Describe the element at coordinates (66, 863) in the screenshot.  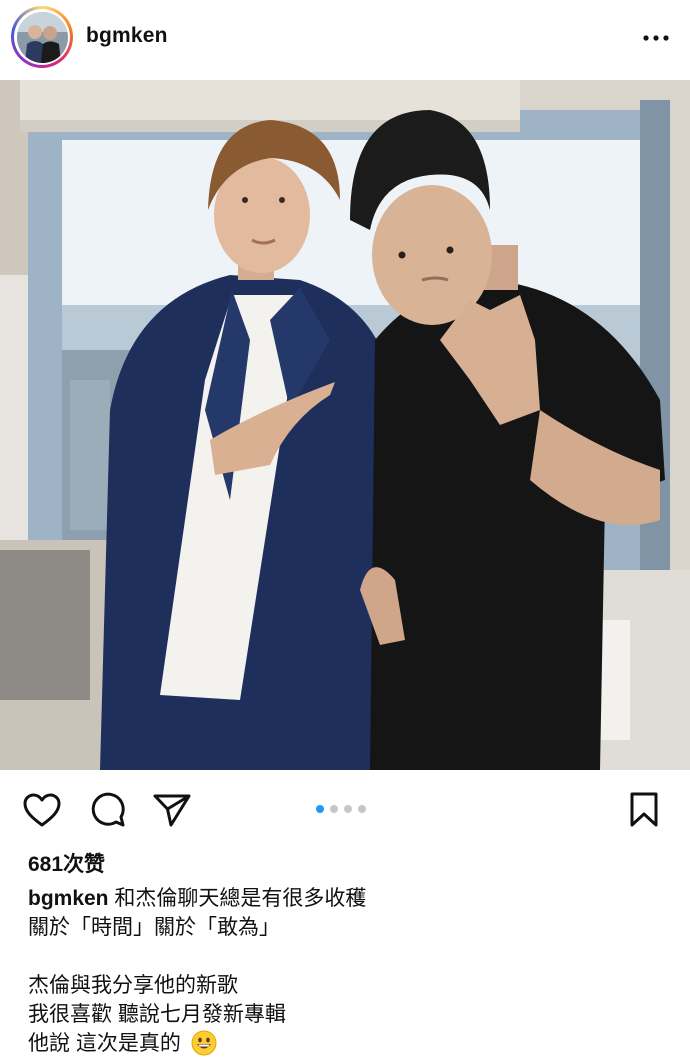
I see `likes-count: 681次赞` at that location.